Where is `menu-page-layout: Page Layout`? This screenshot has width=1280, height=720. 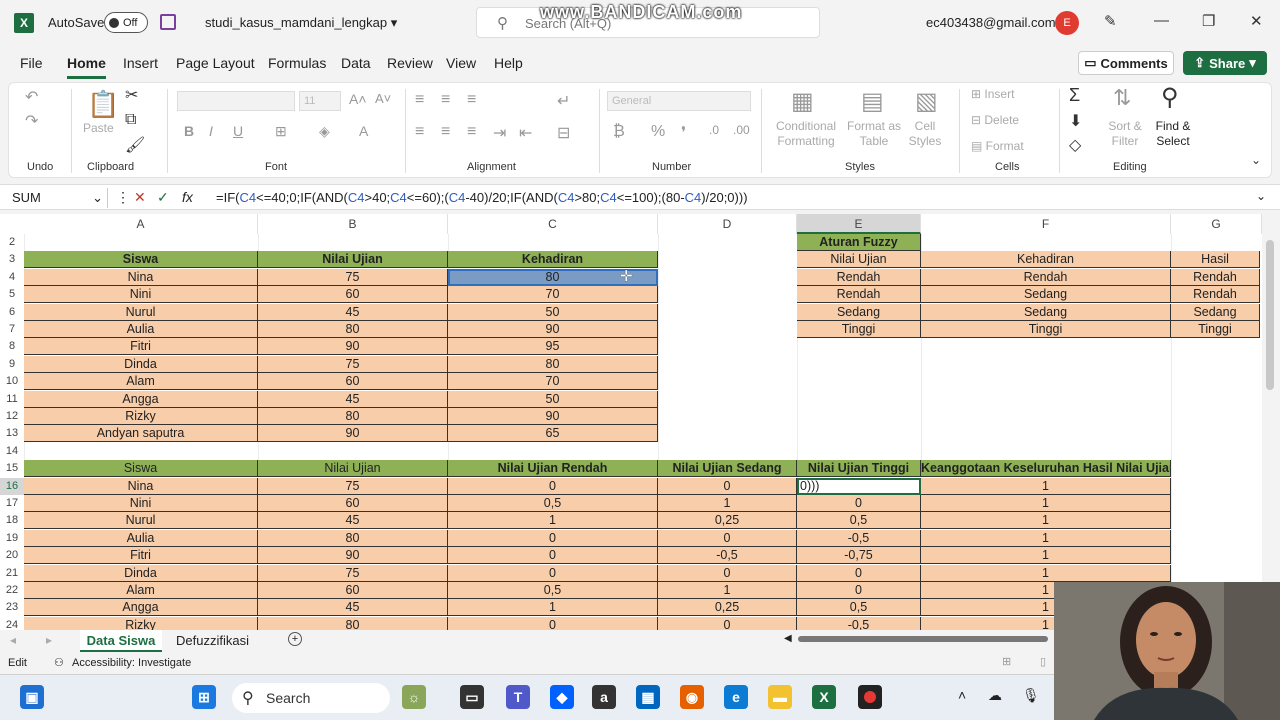
menu-page-layout: Page Layout is located at coordinates (215, 63).